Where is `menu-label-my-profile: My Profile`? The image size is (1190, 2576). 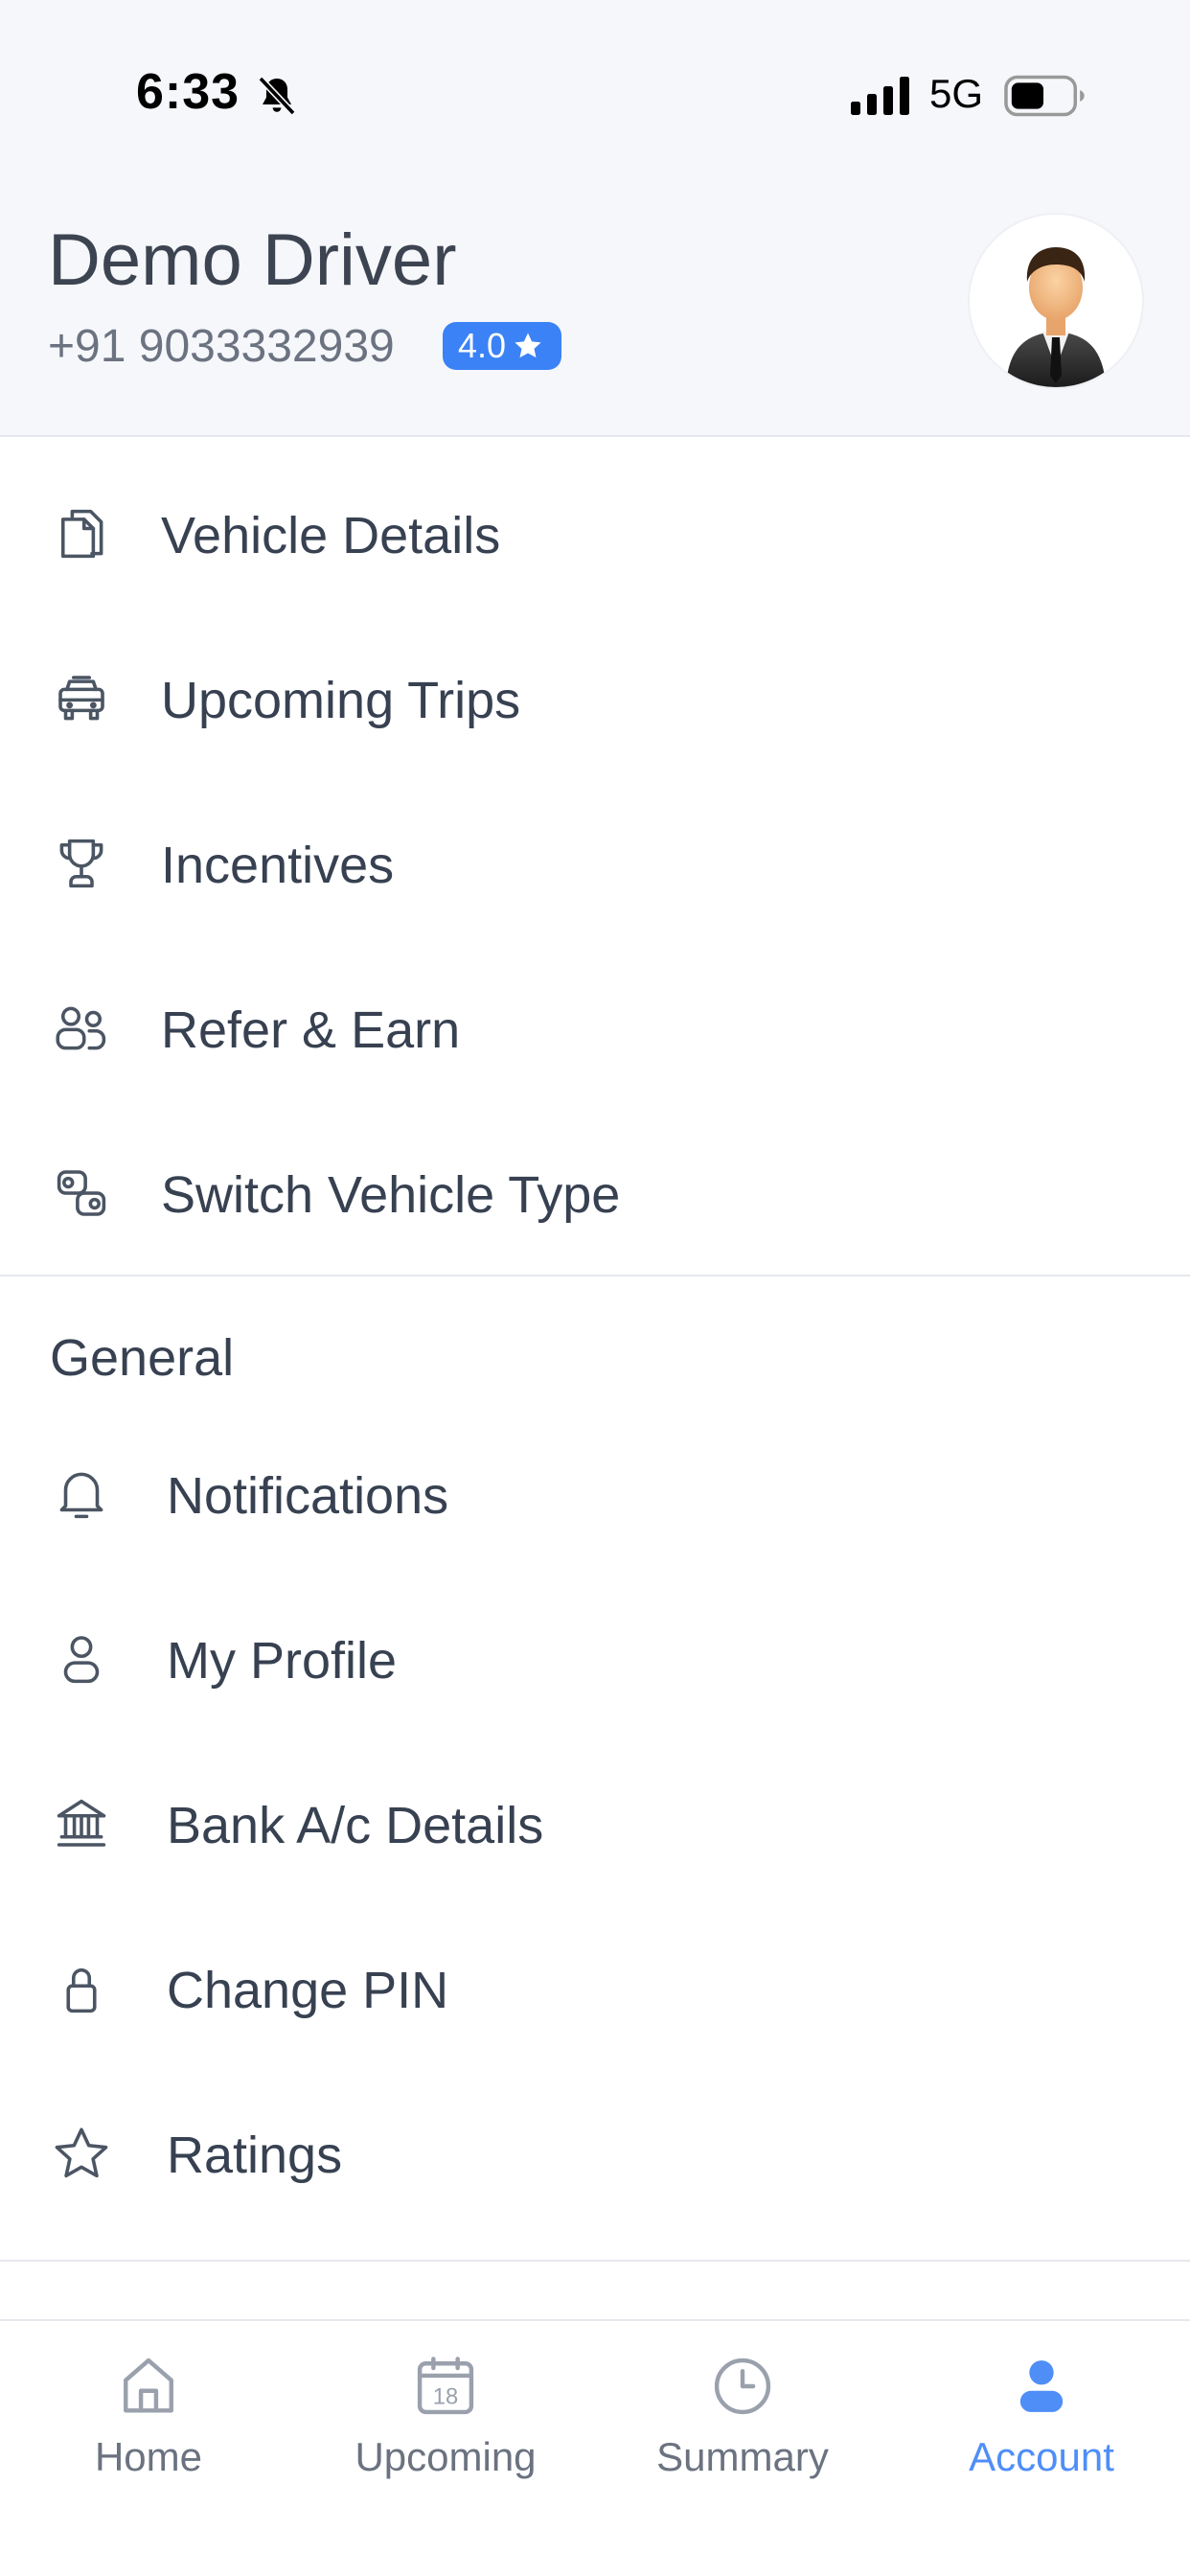
menu-label-my-profile: My Profile is located at coordinates (282, 1661).